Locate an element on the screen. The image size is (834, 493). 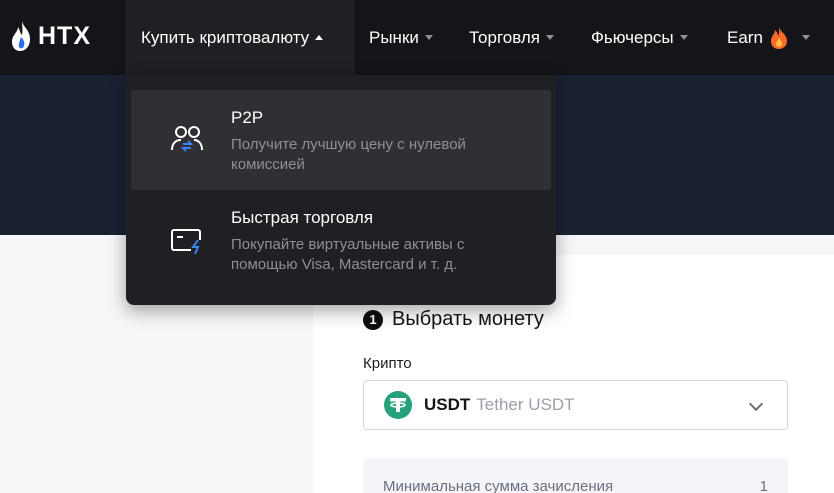
nav-markets-label: Рынки is located at coordinates (394, 37).